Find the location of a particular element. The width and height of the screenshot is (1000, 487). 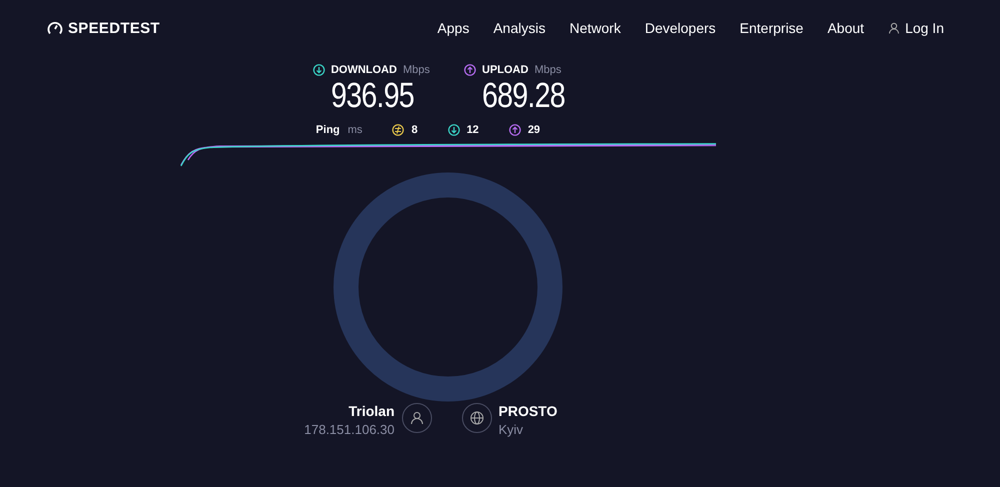

speedometer-icon is located at coordinates (55, 28).